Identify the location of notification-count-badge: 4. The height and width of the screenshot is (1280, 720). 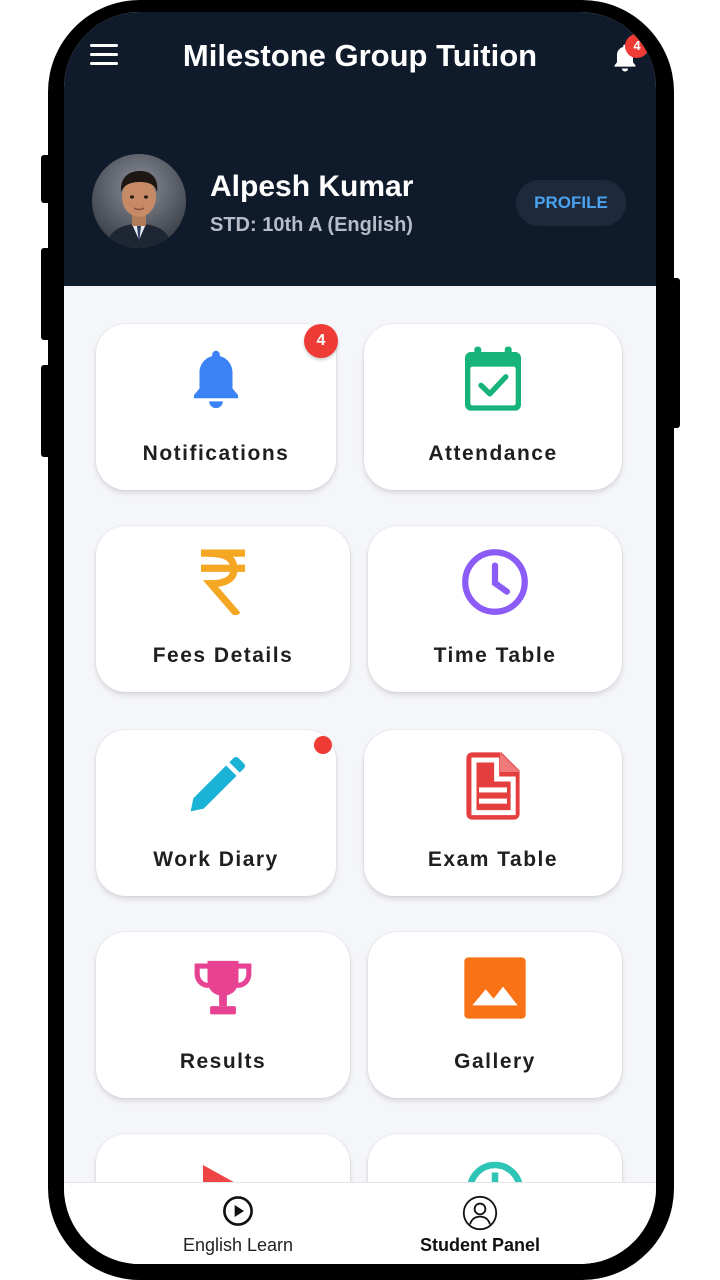
(637, 46).